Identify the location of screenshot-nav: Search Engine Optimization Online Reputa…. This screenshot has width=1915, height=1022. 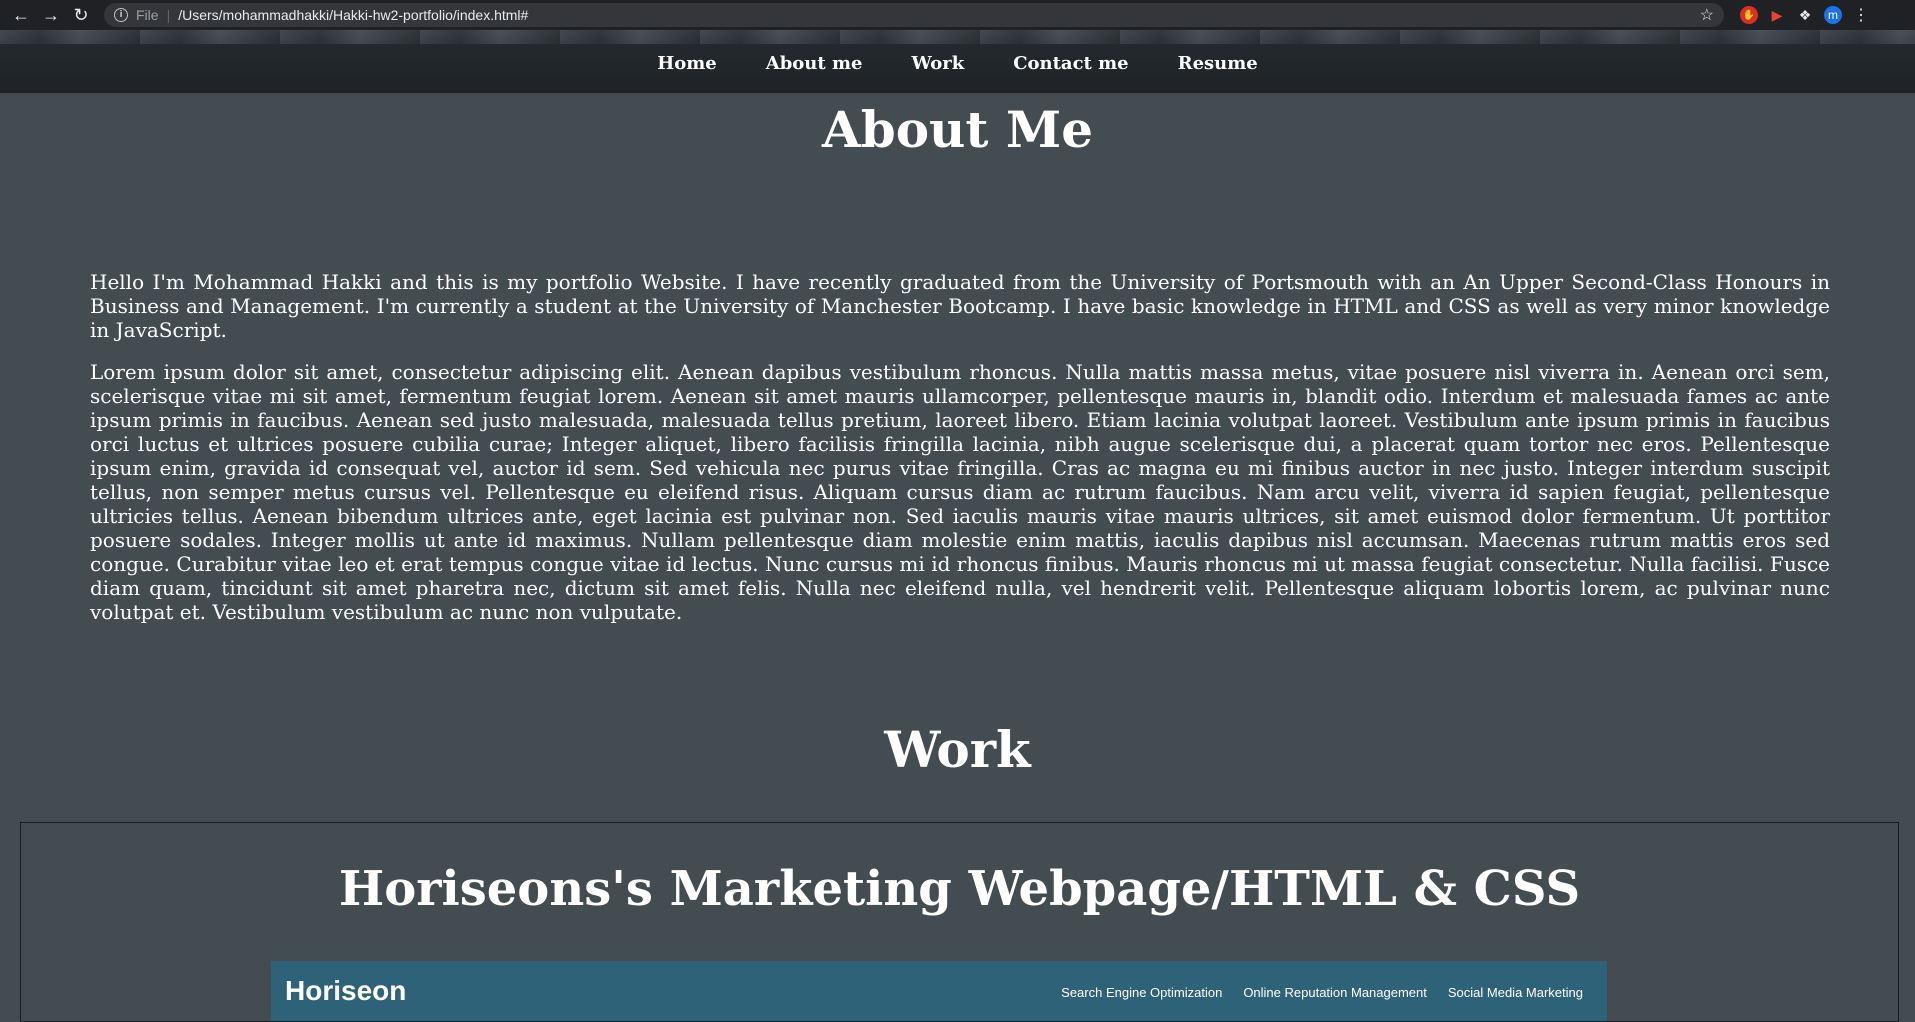
(1322, 992).